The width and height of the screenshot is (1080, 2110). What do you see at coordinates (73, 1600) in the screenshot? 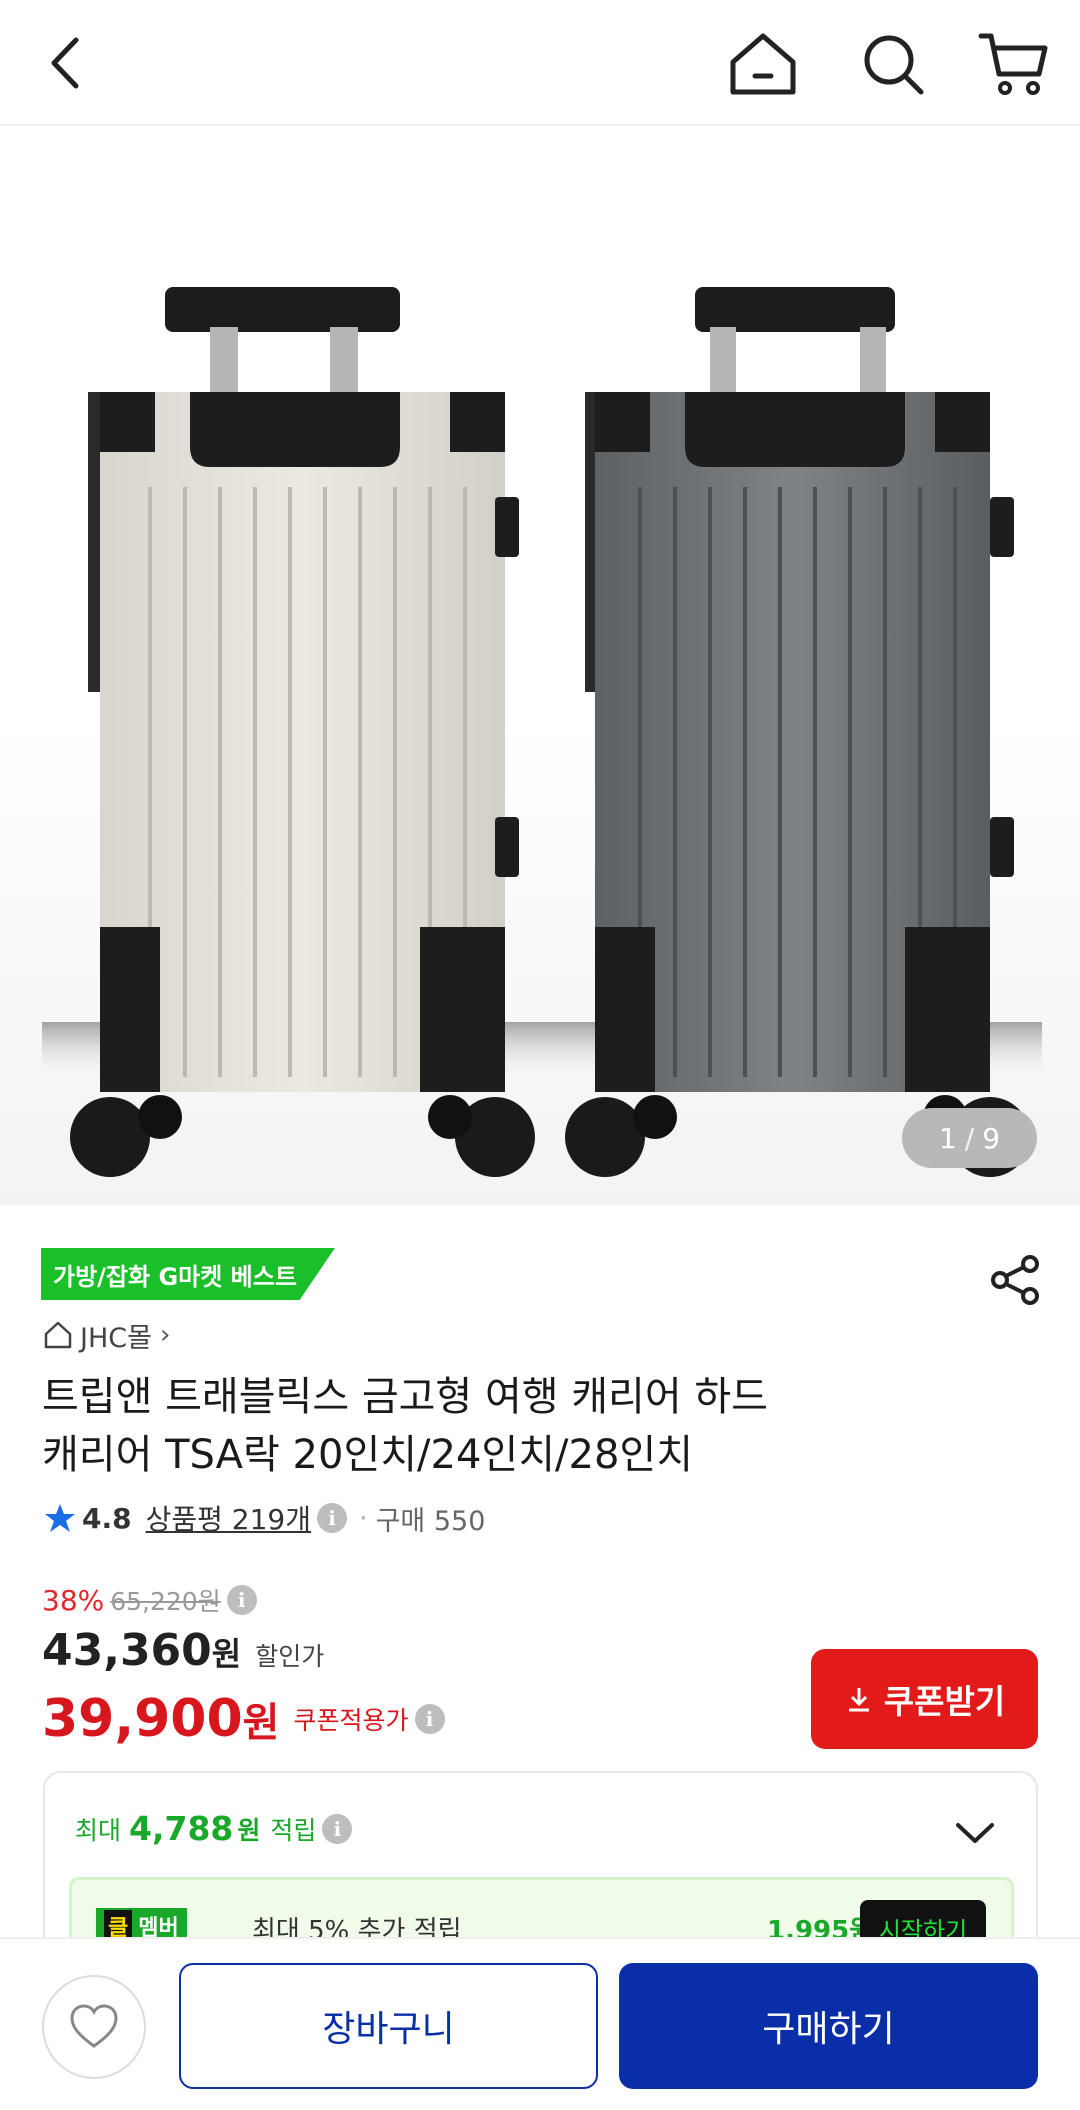
I see `discount-percent: 38%` at bounding box center [73, 1600].